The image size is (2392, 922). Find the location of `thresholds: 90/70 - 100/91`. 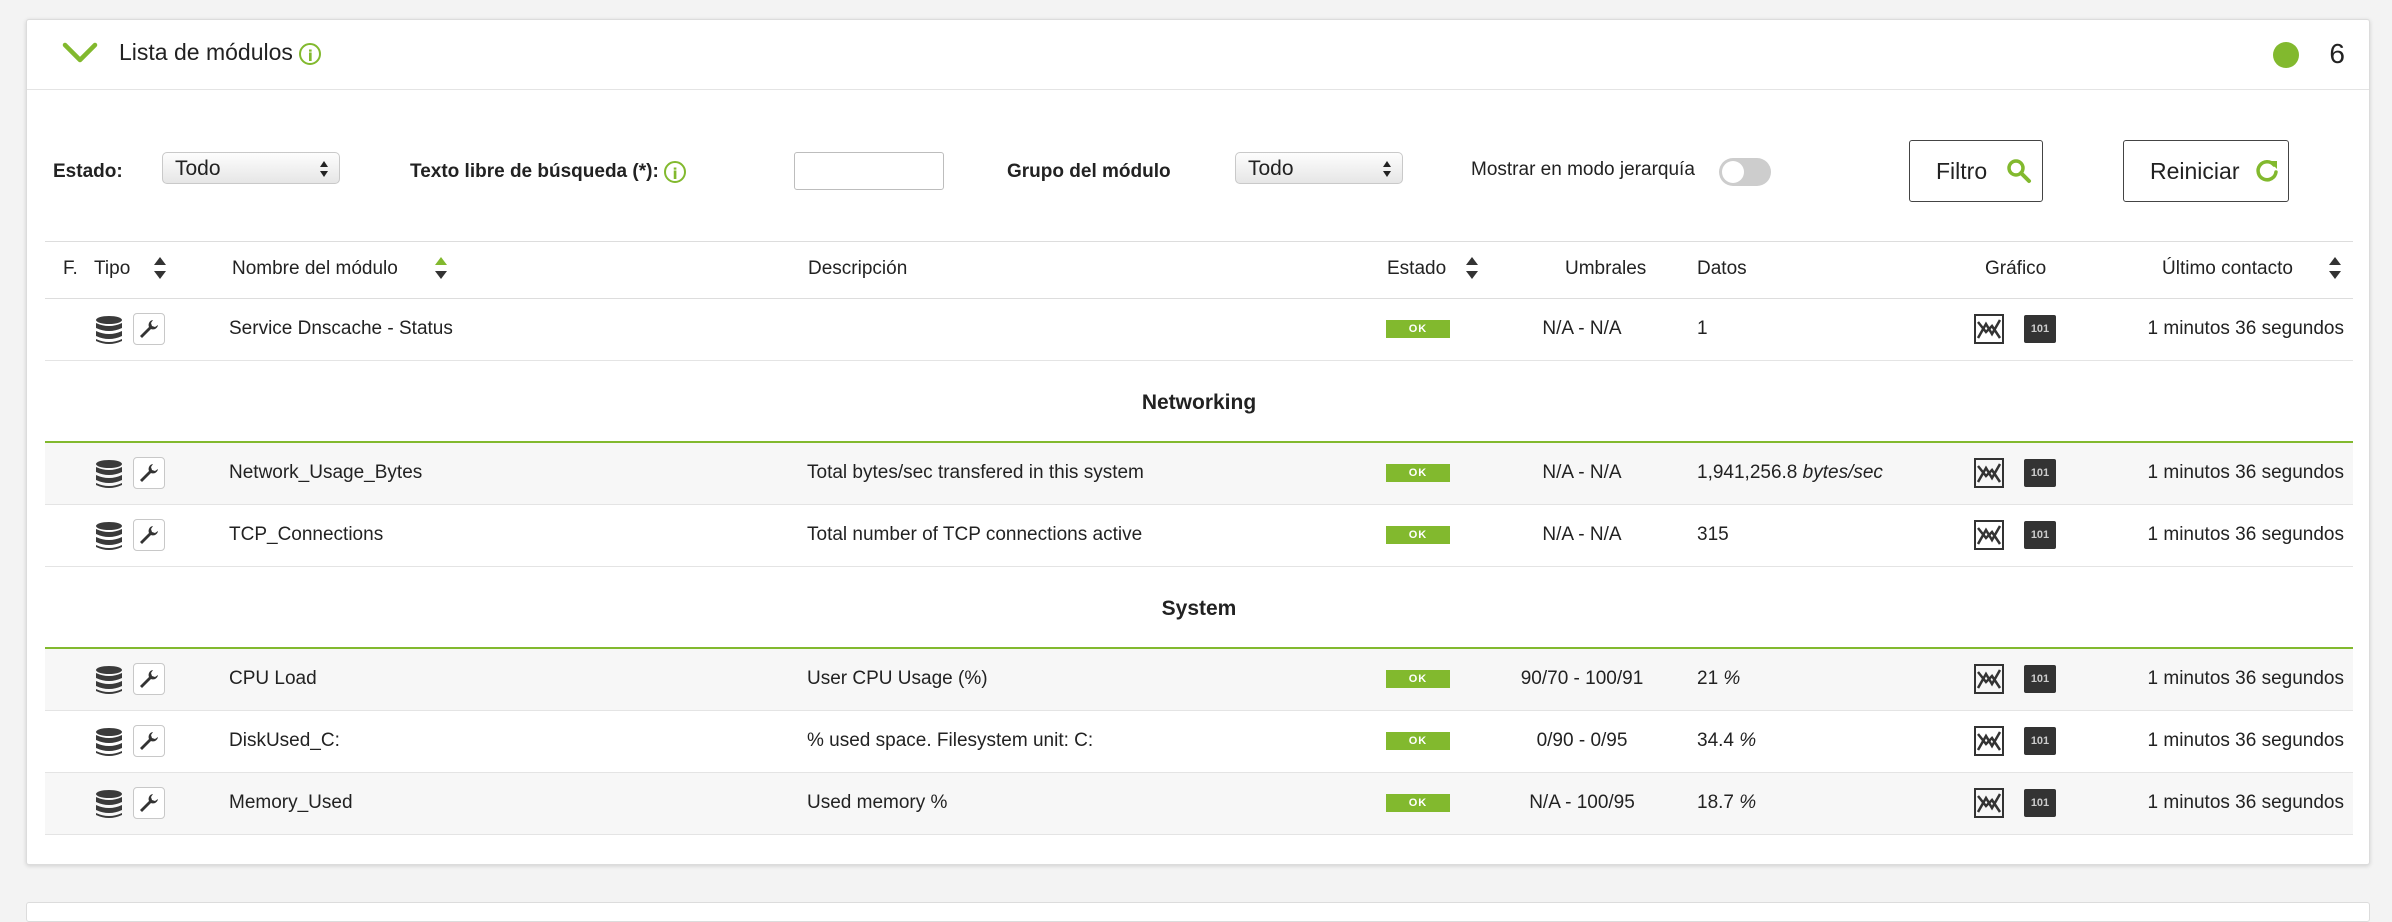

thresholds: 90/70 - 100/91 is located at coordinates (1582, 678).